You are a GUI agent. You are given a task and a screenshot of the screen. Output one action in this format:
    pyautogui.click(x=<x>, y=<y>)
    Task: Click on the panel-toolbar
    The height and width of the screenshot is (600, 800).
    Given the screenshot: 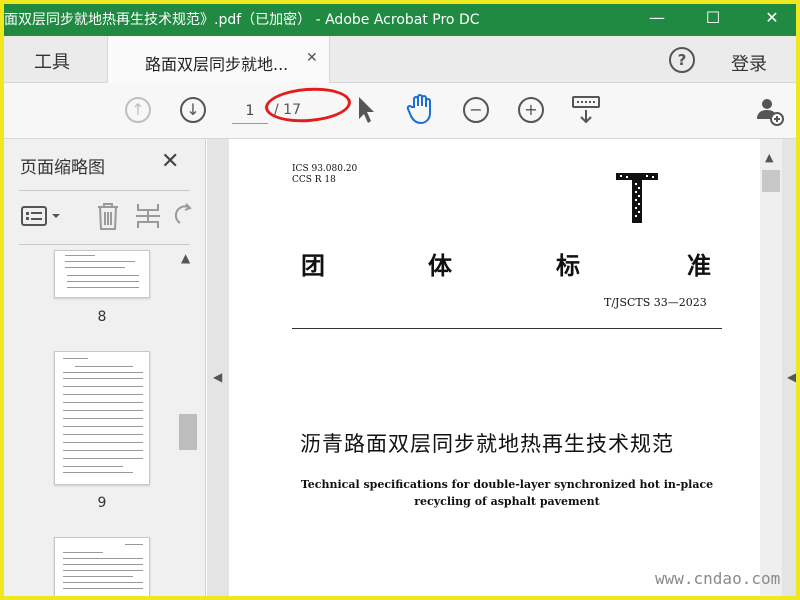 What is the action you would take?
    pyautogui.click(x=107, y=216)
    